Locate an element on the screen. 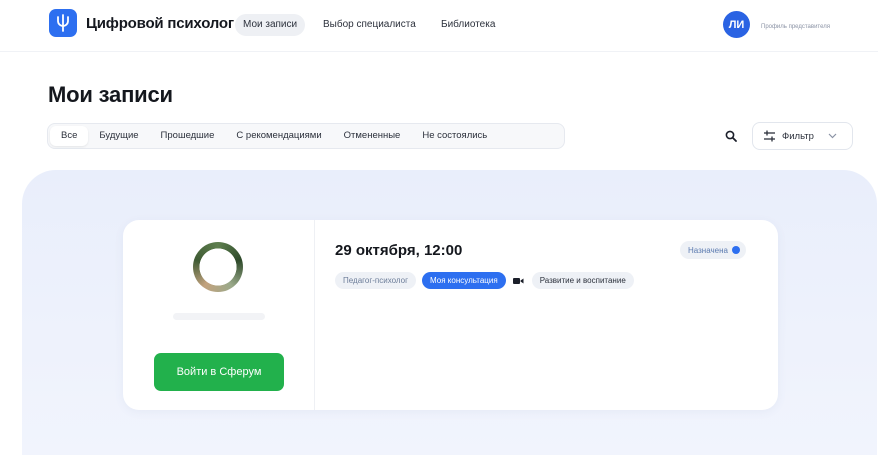 The image size is (878, 455). filter-button: Фильтр is located at coordinates (802, 136).